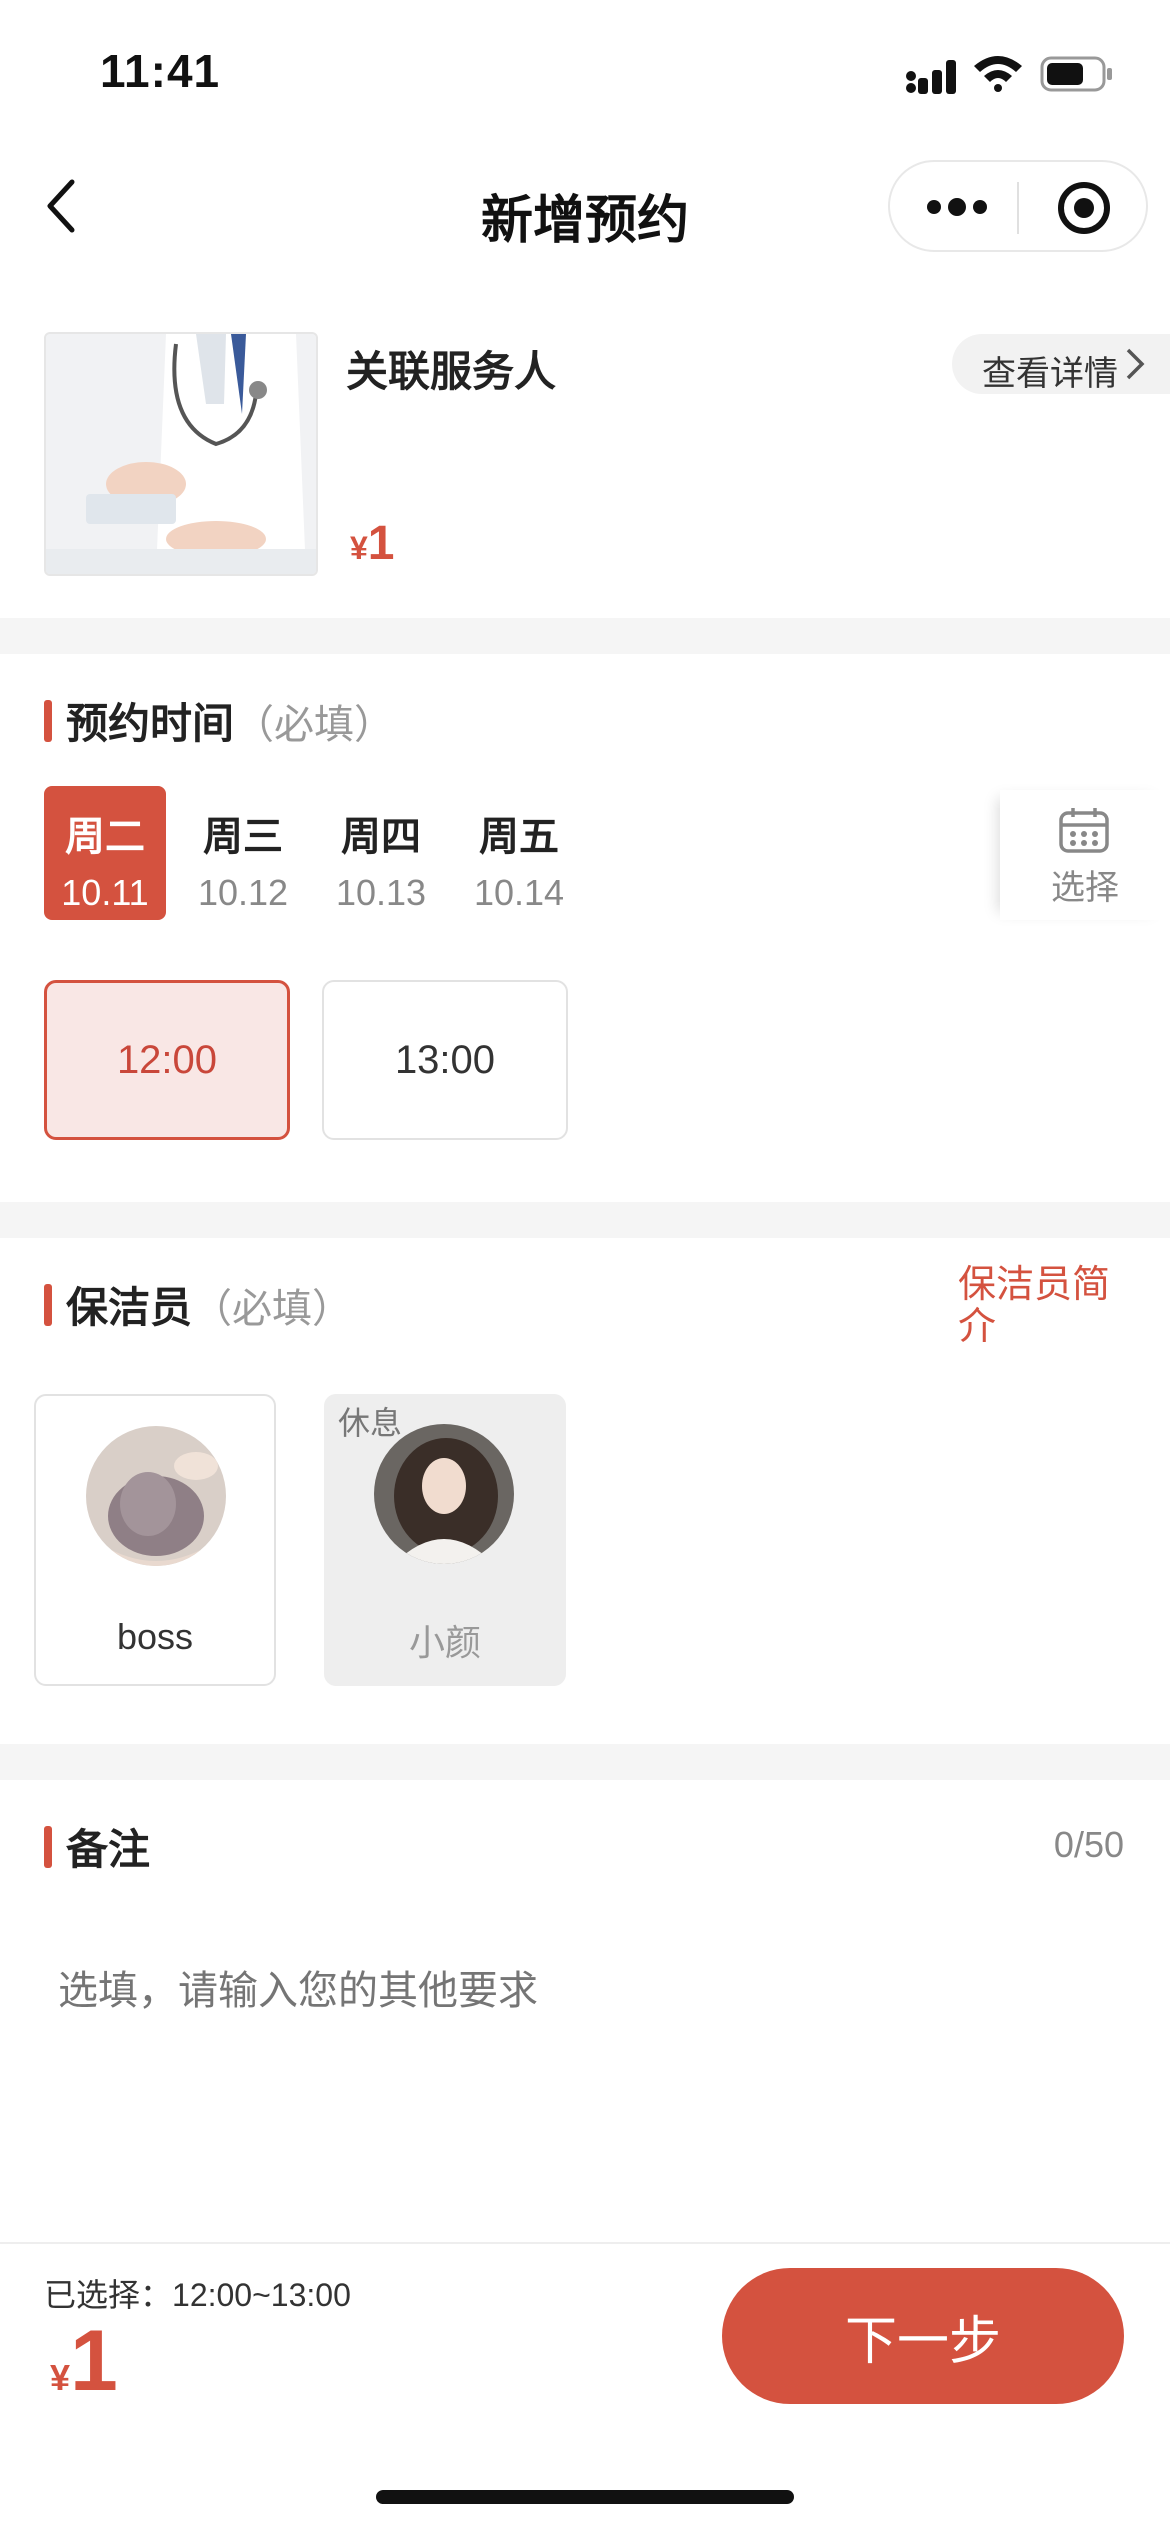 This screenshot has width=1170, height=2532. Describe the element at coordinates (1084, 208) in the screenshot. I see `close-target-icon` at that location.